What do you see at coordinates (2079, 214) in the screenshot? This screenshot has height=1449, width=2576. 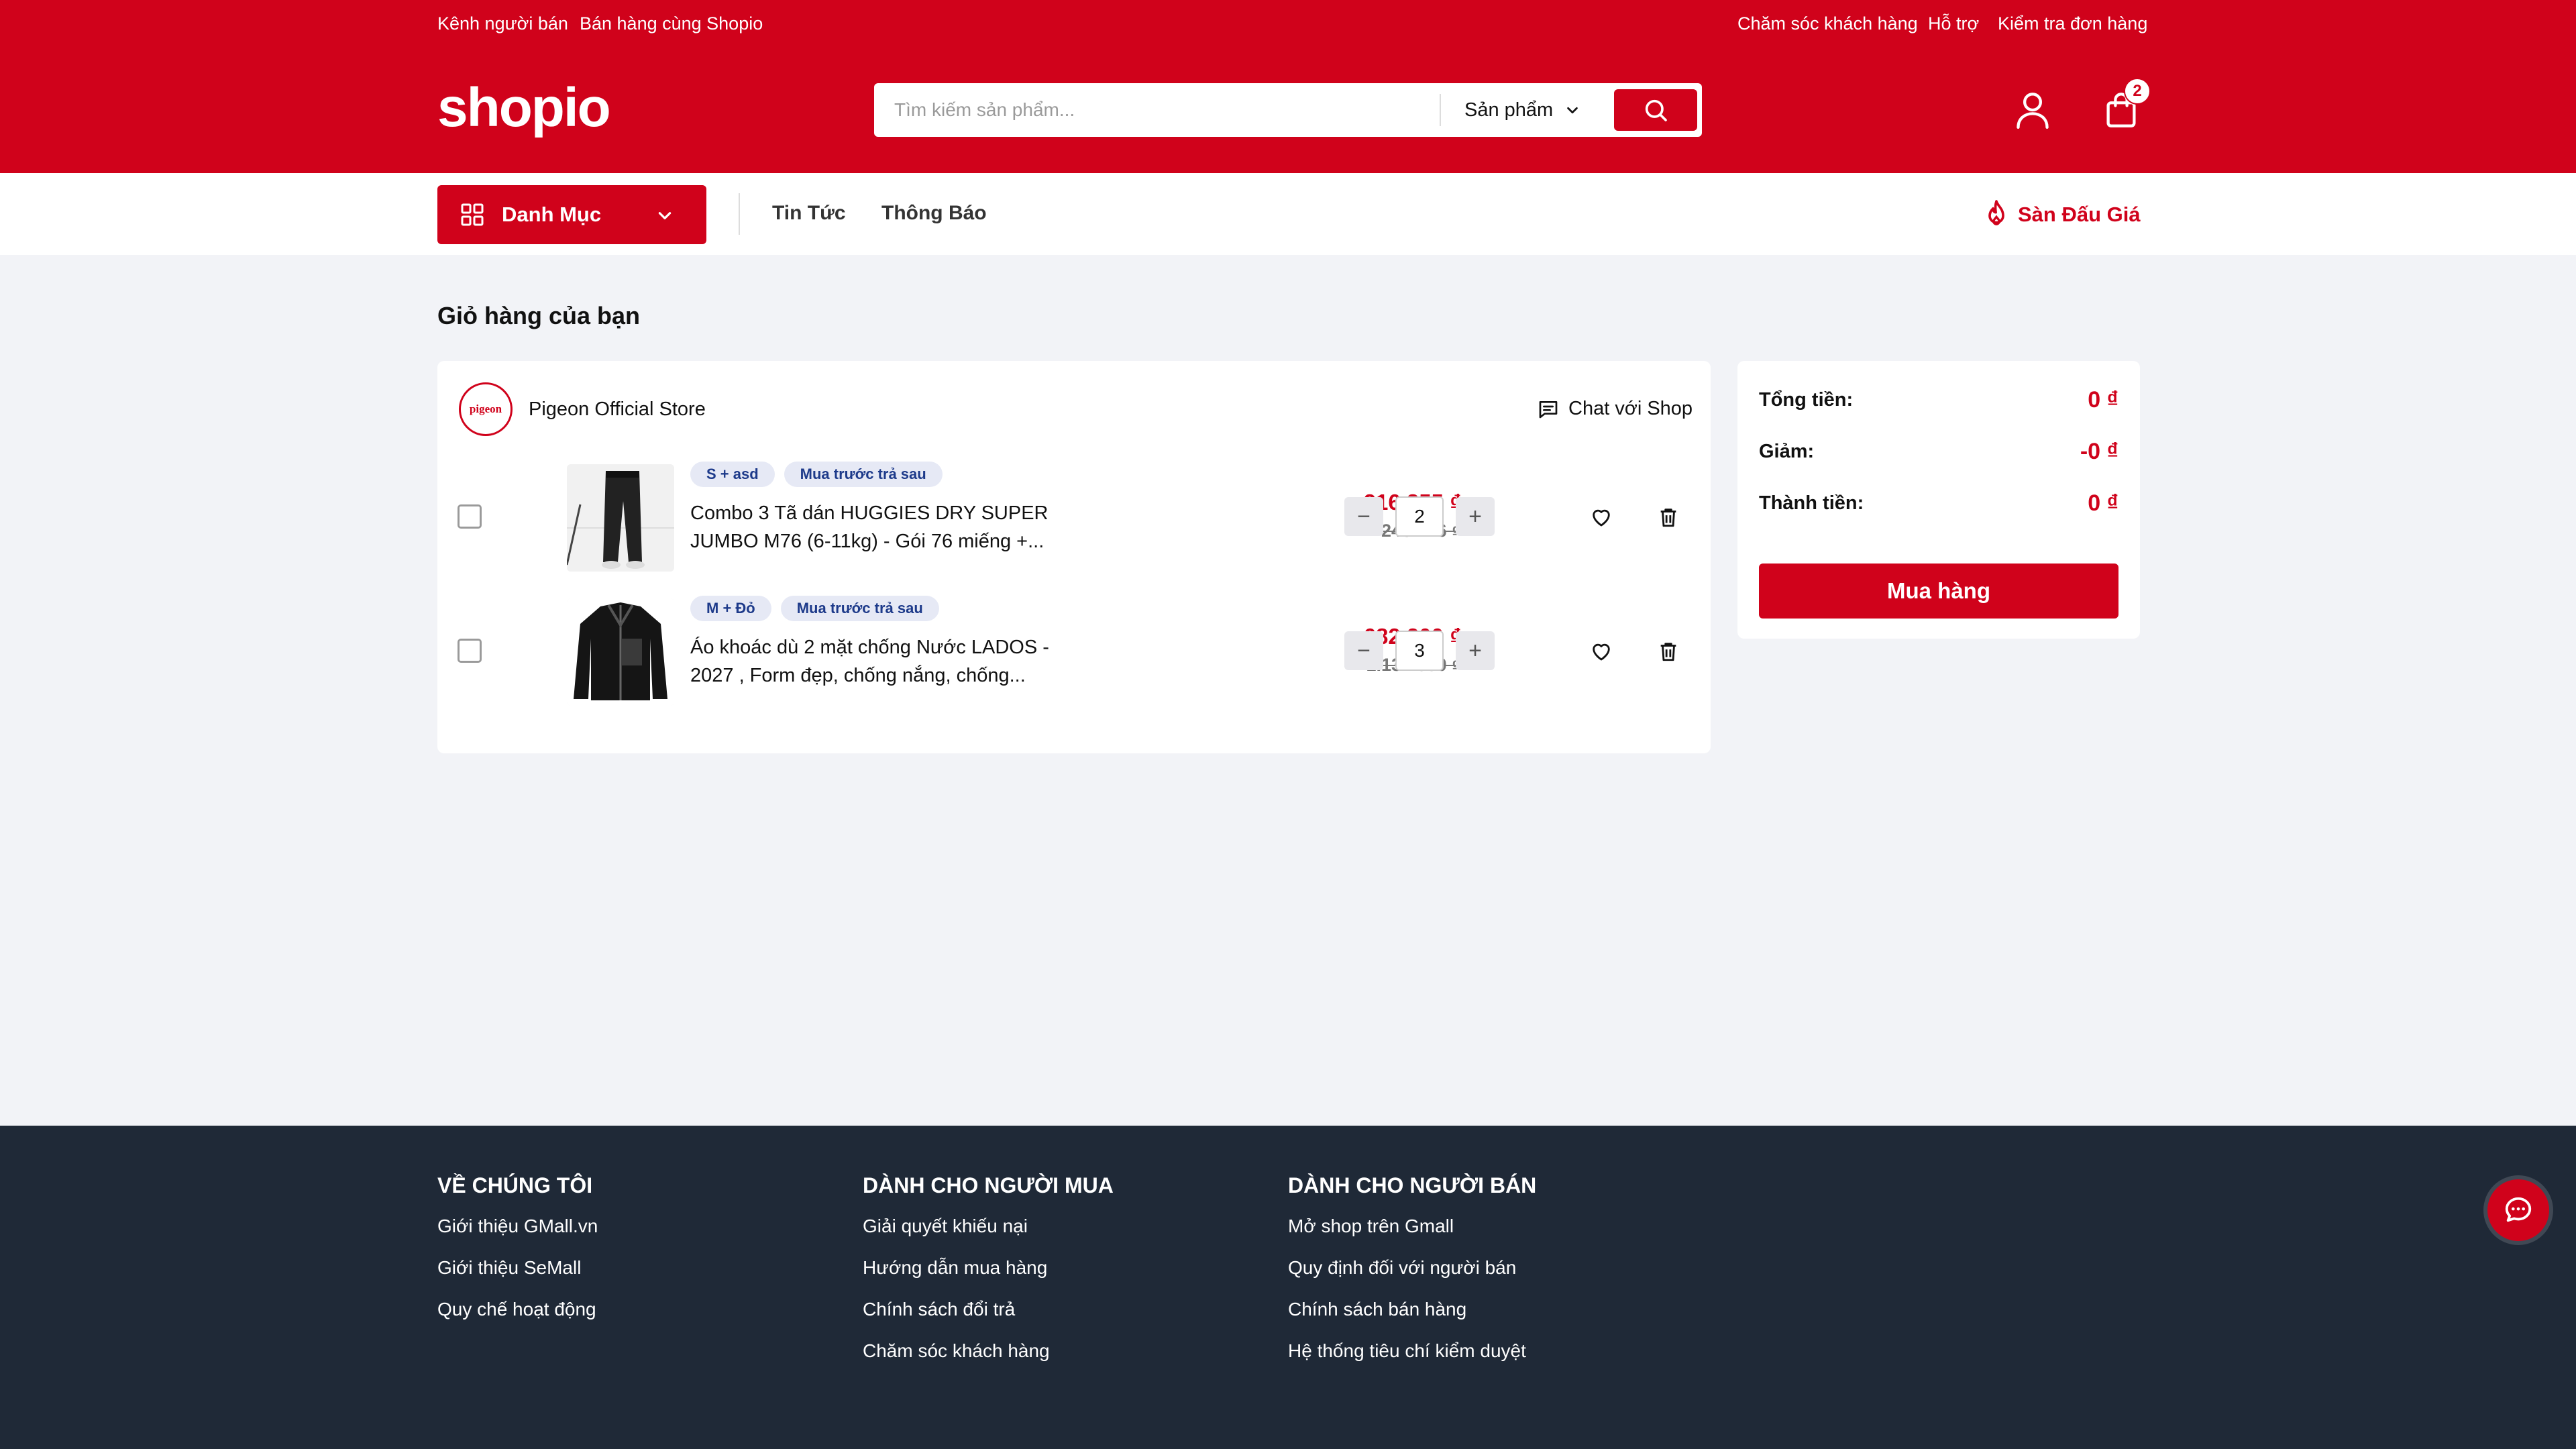 I see `auction-label: Sàn Đấu Giá` at bounding box center [2079, 214].